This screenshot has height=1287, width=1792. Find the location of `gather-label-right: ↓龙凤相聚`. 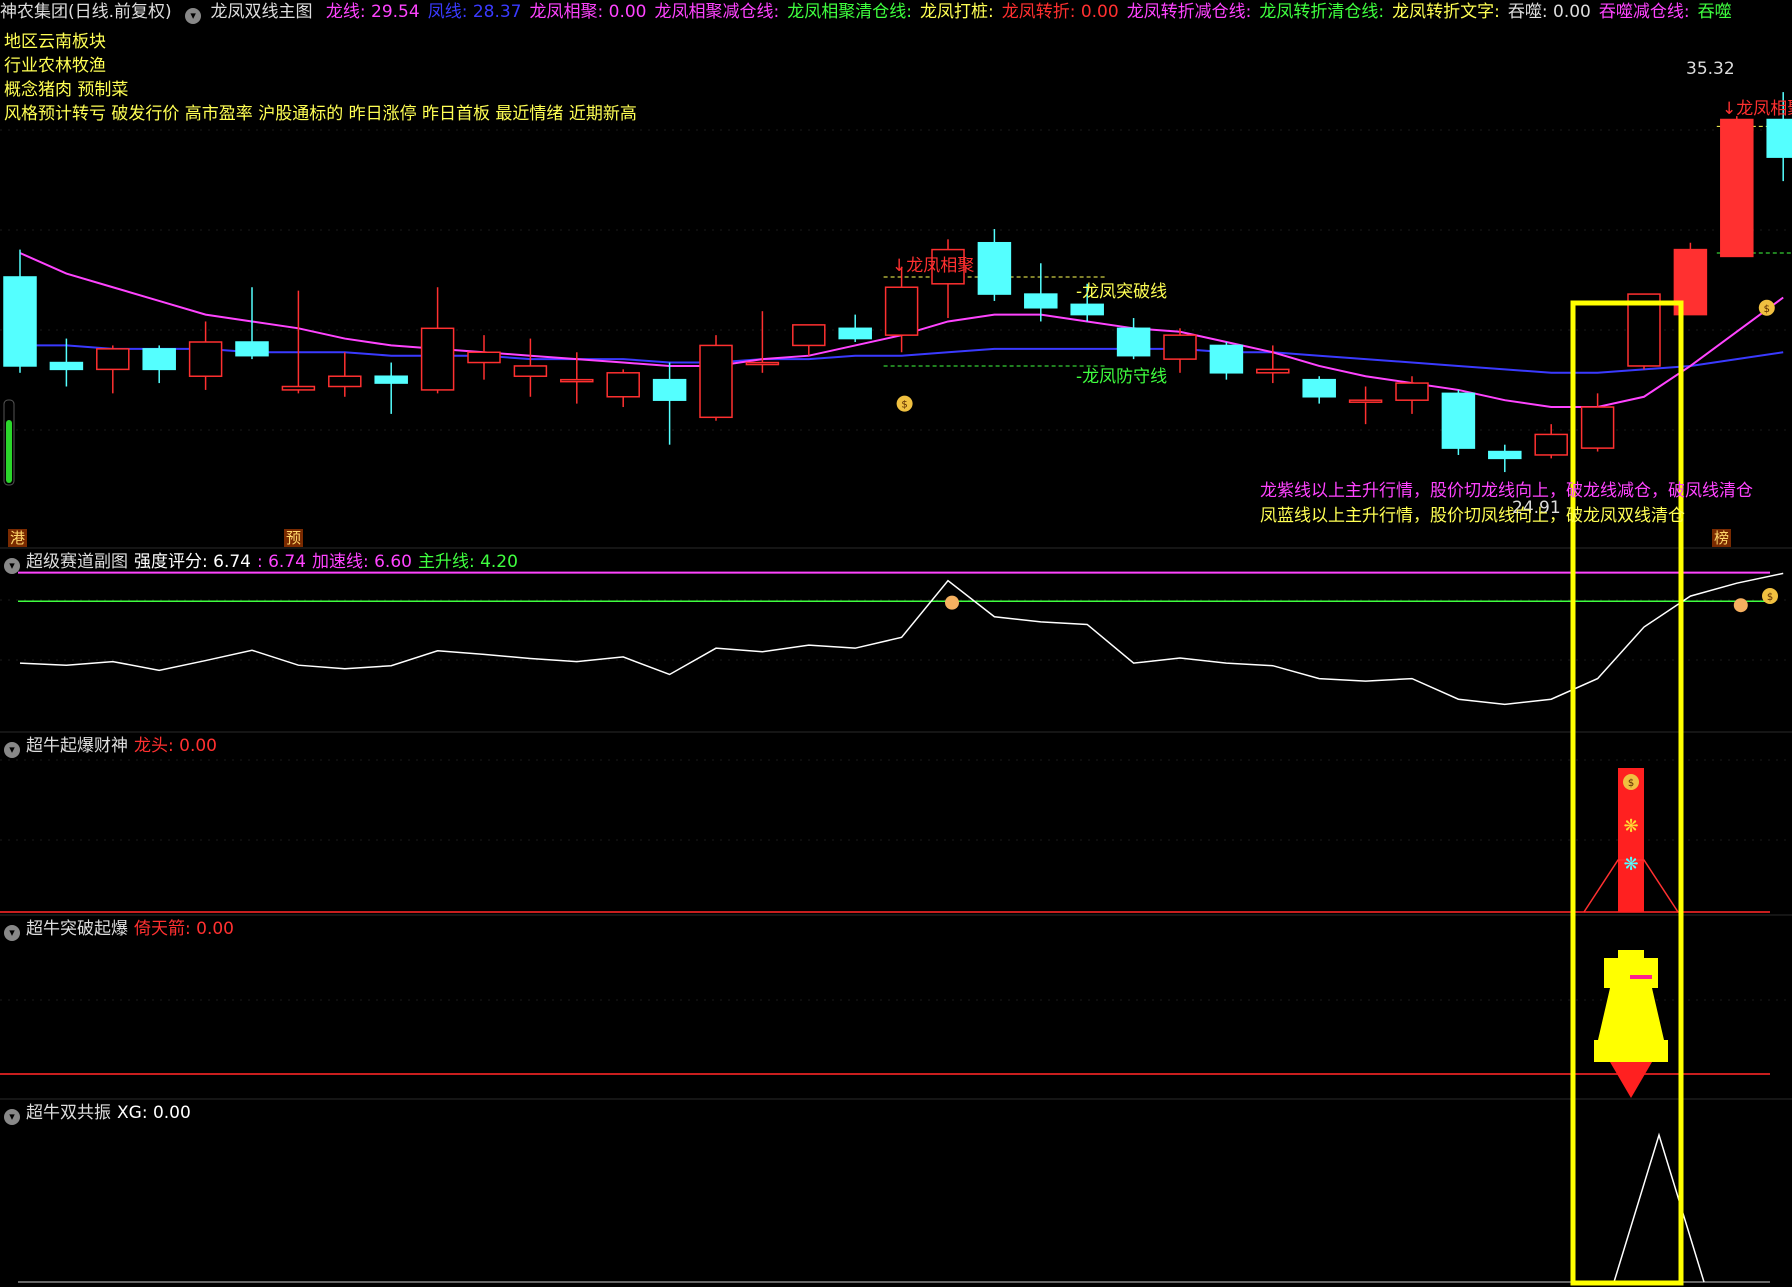

gather-label-right: ↓龙凤相聚 is located at coordinates (1757, 109).